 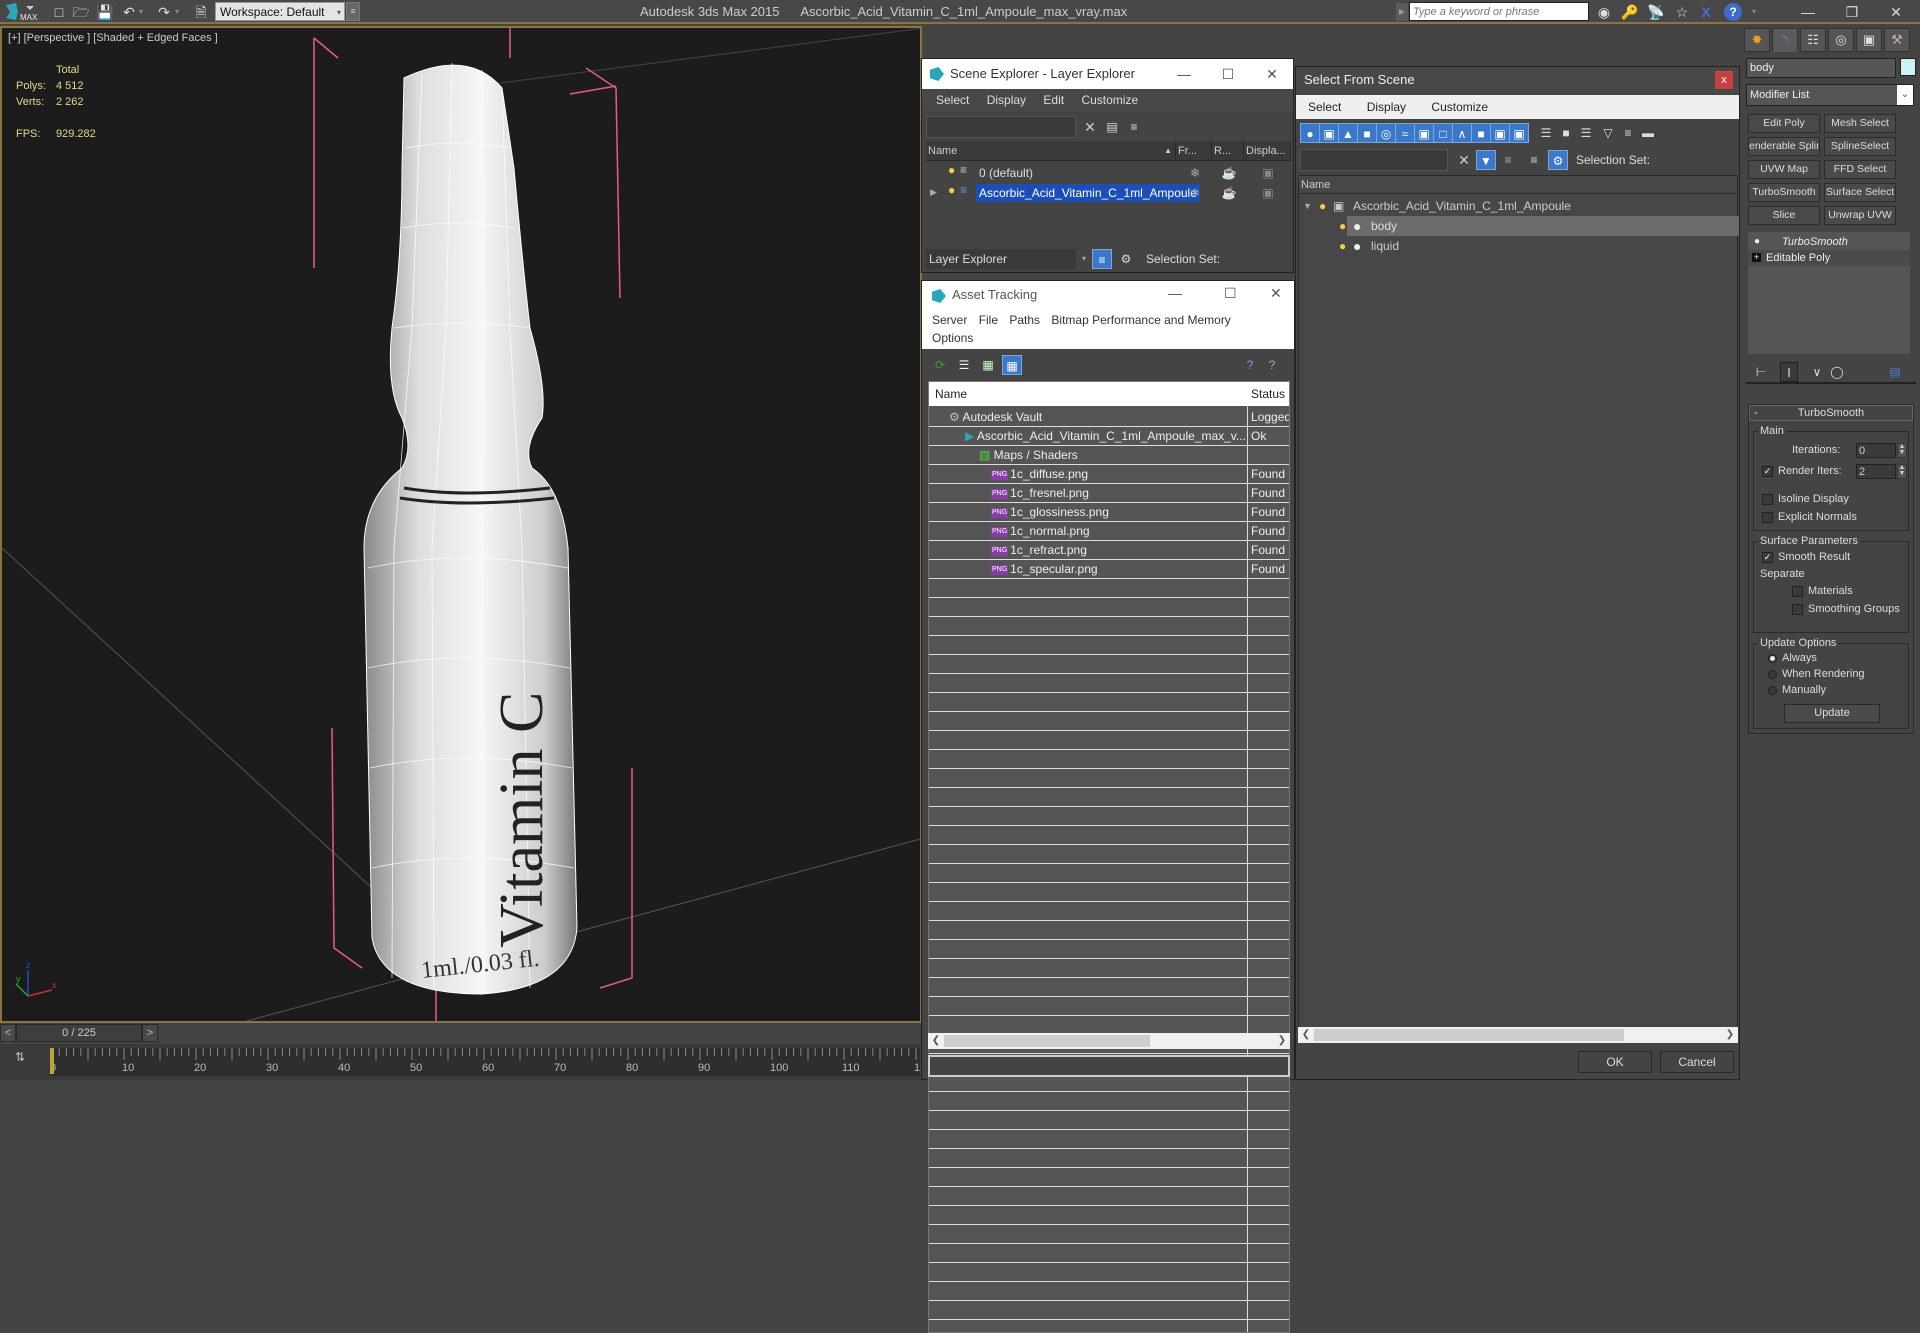 I want to click on layer-mode-icon: ≡, so click(x=1534, y=160).